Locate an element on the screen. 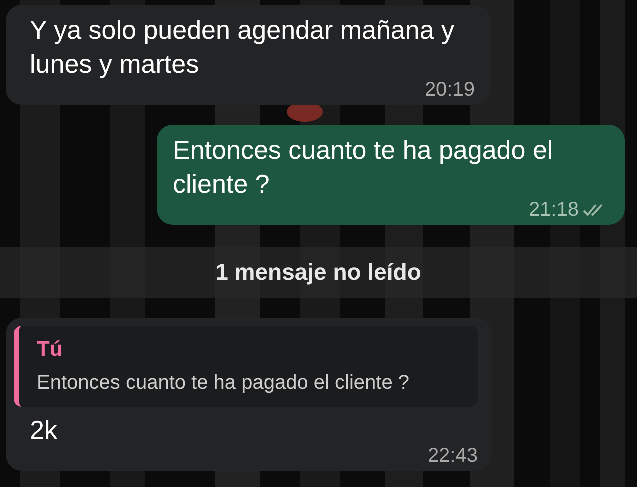  message-text: Y ya solo pueden agendar mañana y lunes y martes is located at coordinates (243, 47).